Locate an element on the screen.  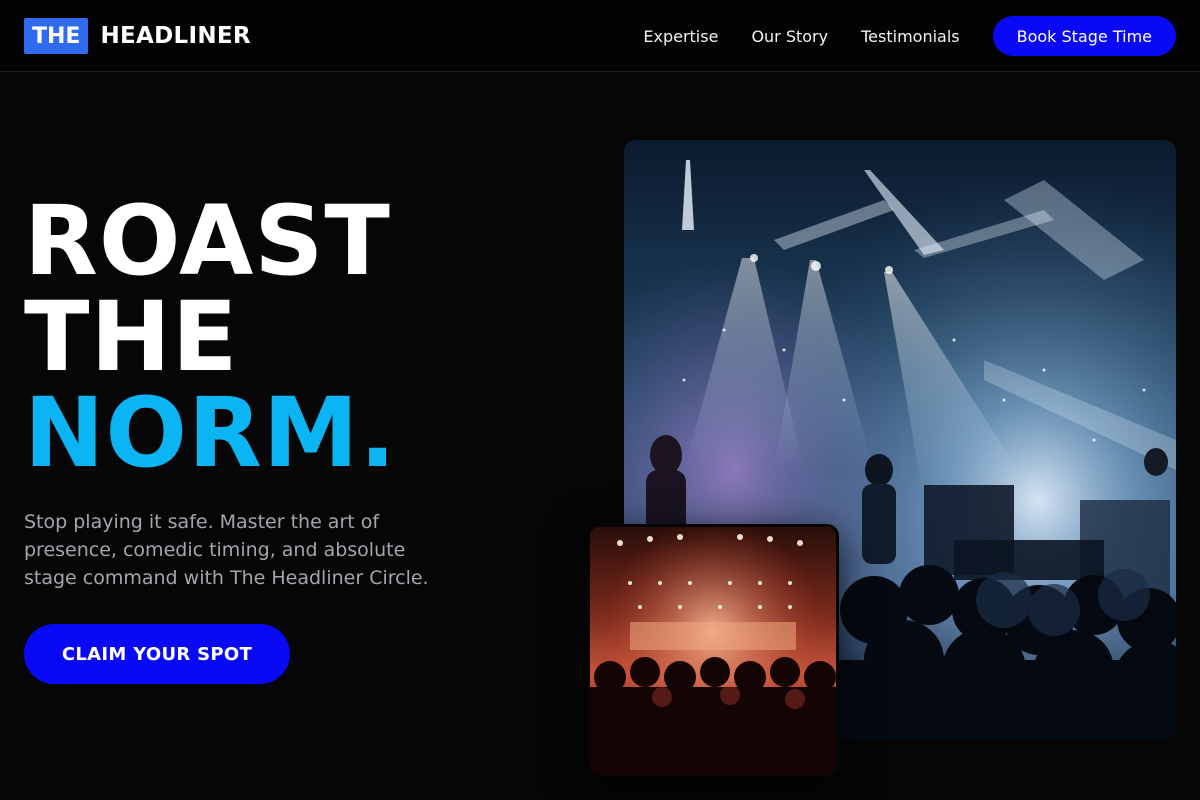
red-stage-crowd-image is located at coordinates (713, 651).